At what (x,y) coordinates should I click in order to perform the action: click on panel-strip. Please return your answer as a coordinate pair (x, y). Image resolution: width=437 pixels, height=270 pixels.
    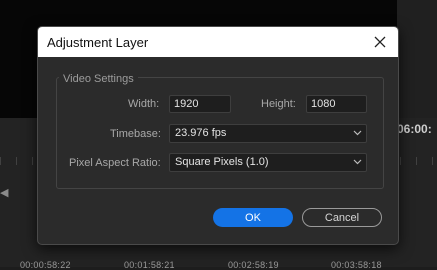
    Looking at the image, I should click on (417, 59).